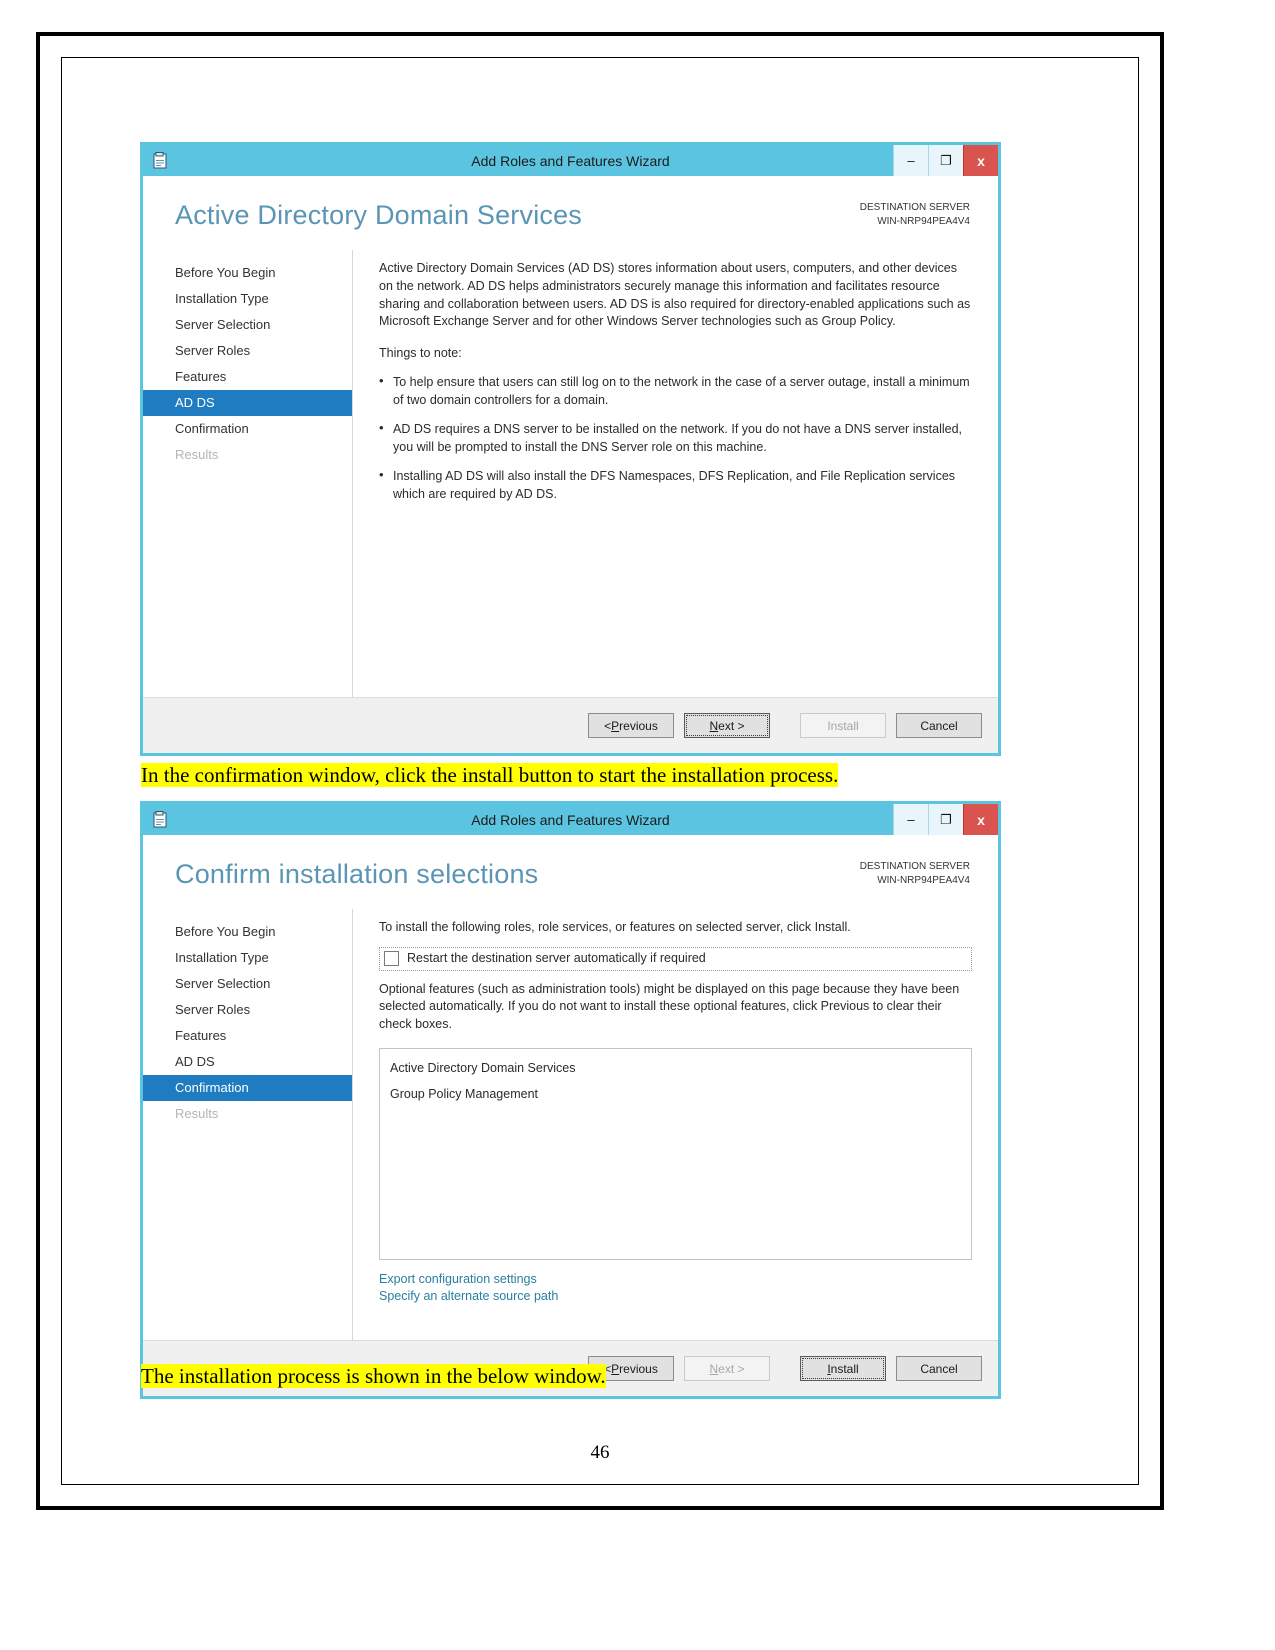 Image resolution: width=1275 pixels, height=1650 pixels. Describe the element at coordinates (600, 1452) in the screenshot. I see `page-number: 46` at that location.